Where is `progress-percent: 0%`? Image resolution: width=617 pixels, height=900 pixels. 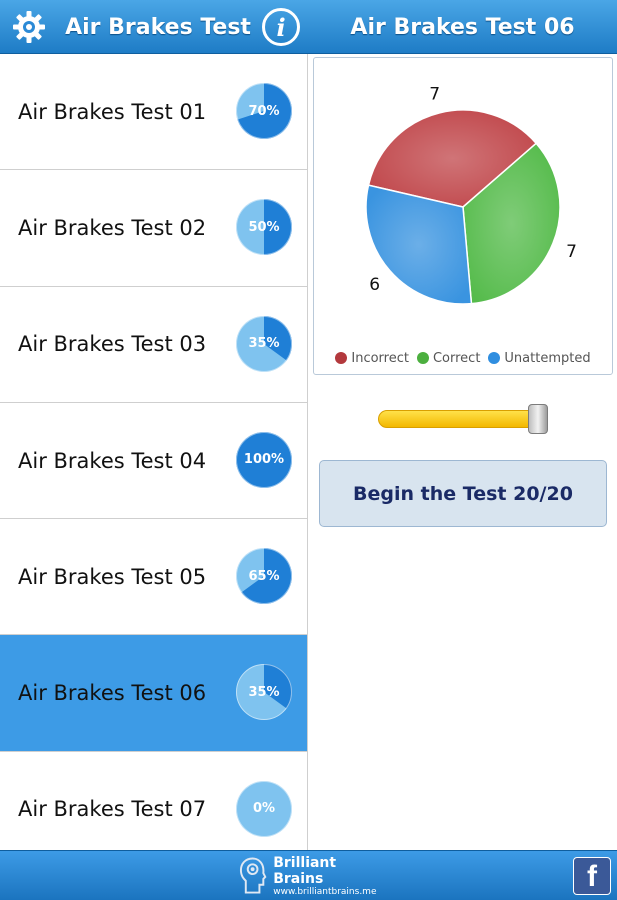
progress-percent: 0% is located at coordinates (264, 809).